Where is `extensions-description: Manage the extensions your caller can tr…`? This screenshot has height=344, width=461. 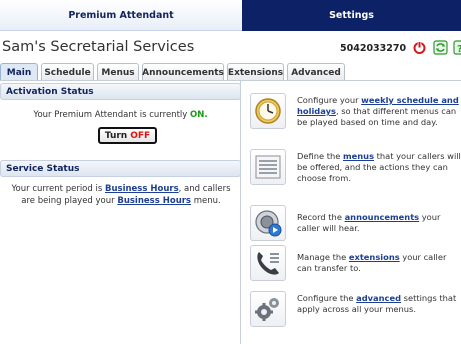 extensions-description: Manage the extensions your caller can tr… is located at coordinates (379, 263).